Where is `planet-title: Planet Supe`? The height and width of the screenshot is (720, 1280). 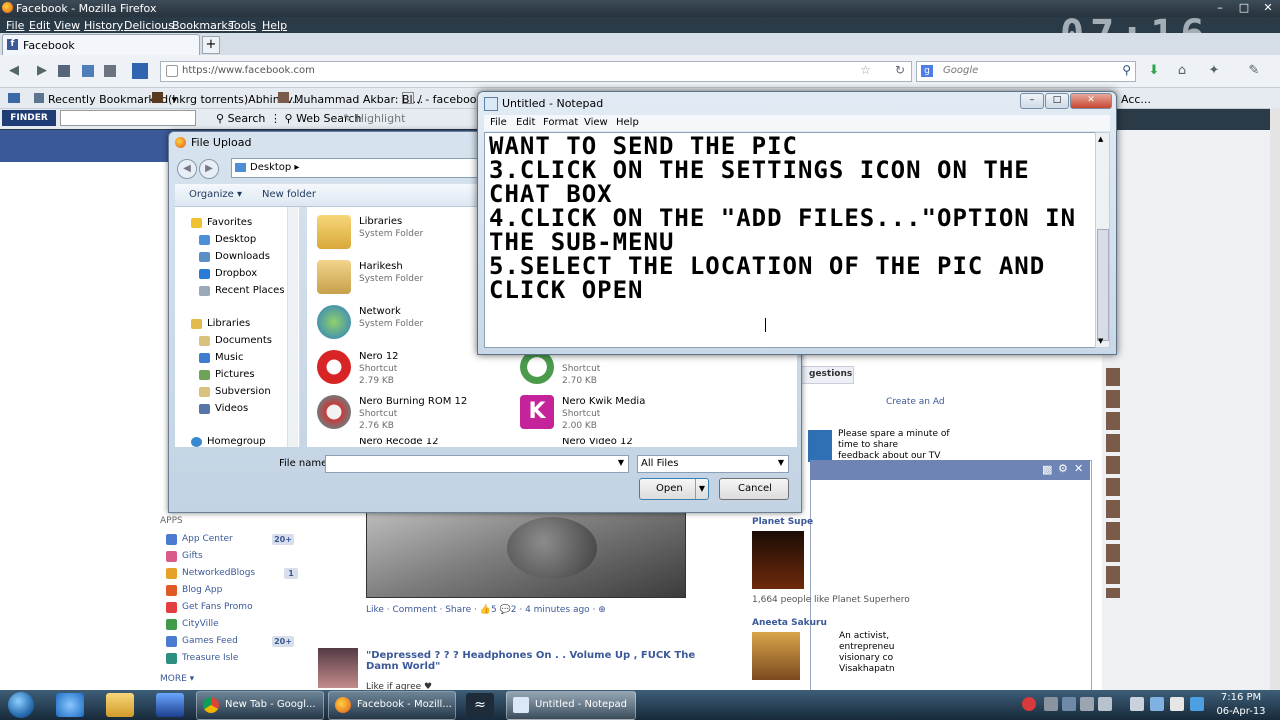
planet-title: Planet Supe is located at coordinates (782, 522).